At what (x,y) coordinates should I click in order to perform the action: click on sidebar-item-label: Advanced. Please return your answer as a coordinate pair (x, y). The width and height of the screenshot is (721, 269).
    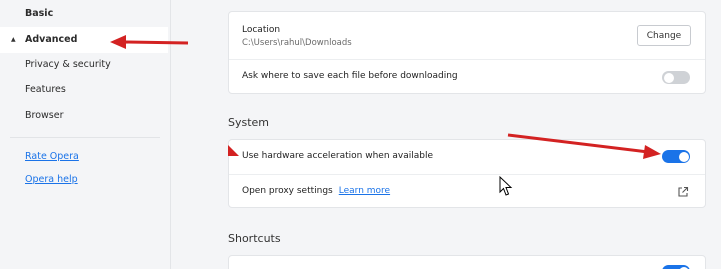
    Looking at the image, I should click on (51, 39).